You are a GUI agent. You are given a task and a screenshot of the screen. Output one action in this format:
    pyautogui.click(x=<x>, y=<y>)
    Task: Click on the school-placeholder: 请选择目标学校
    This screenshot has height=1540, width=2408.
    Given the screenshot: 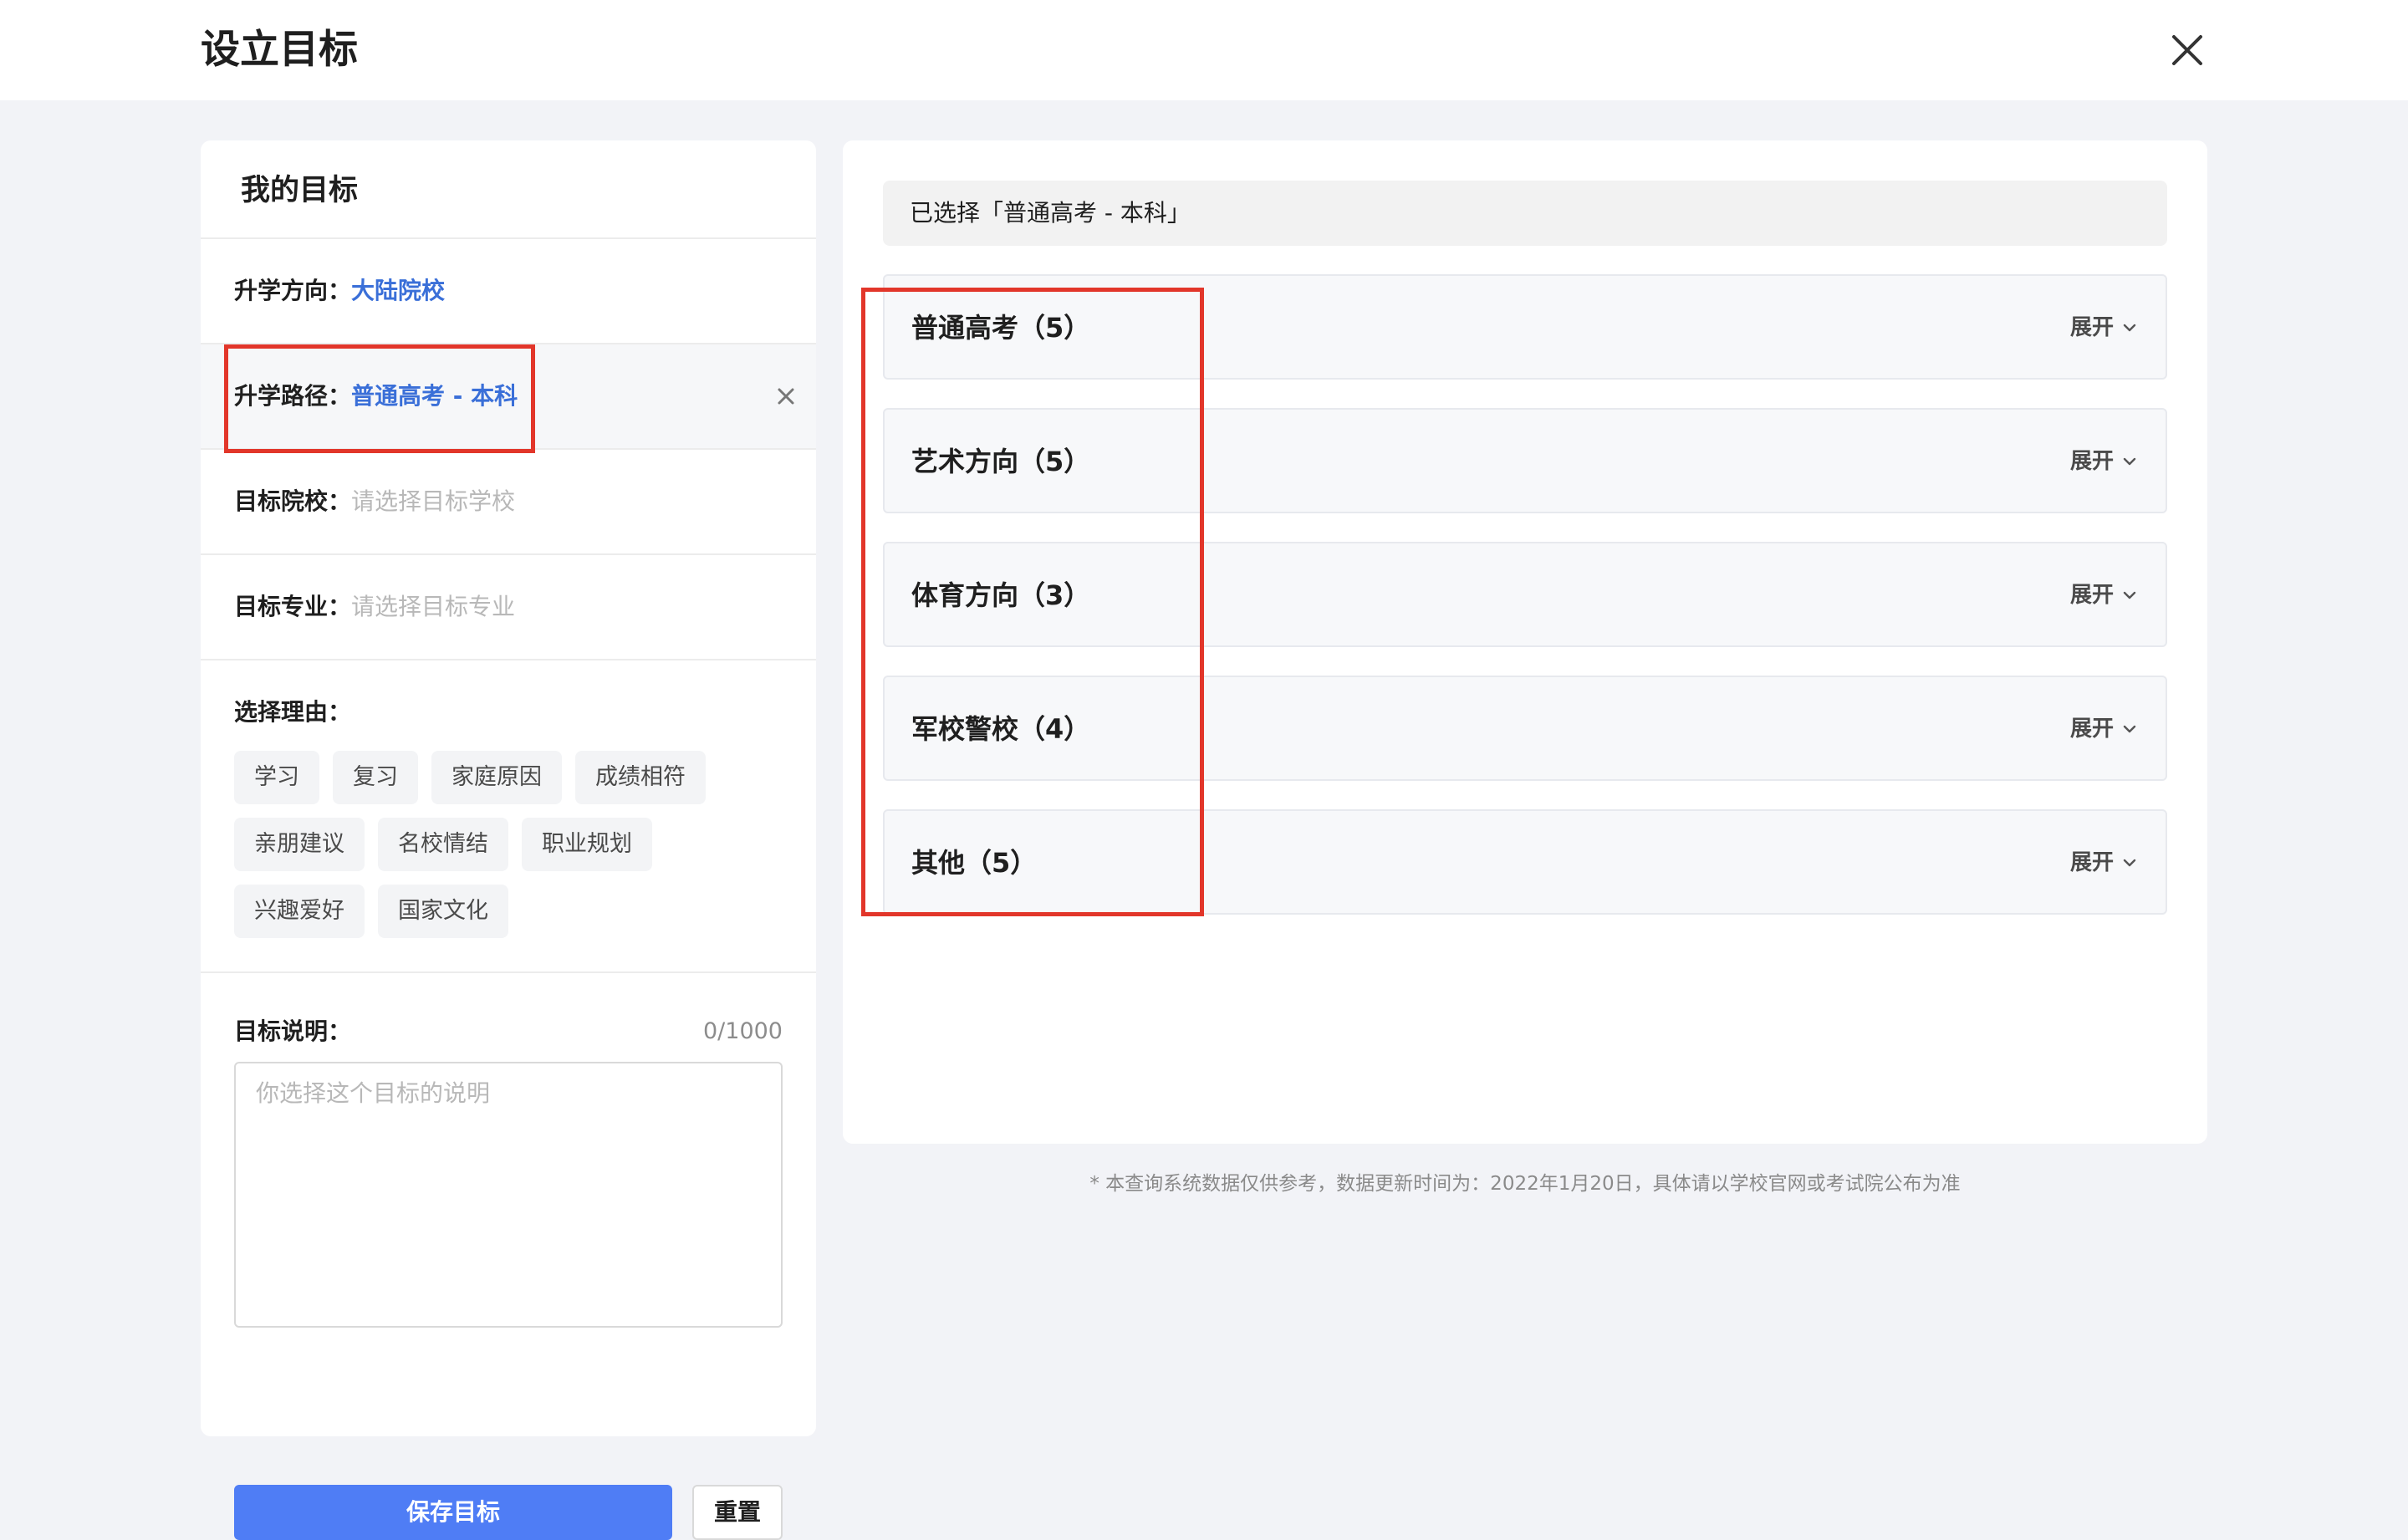 What is the action you would take?
    pyautogui.click(x=433, y=502)
    